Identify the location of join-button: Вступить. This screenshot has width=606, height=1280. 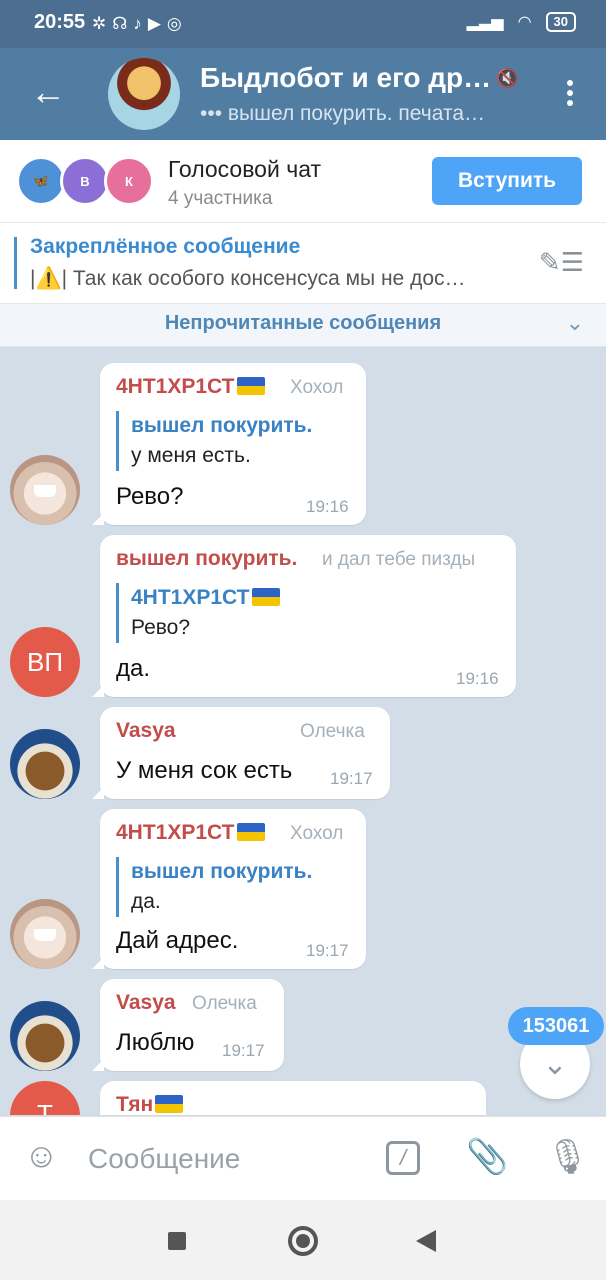
(507, 181).